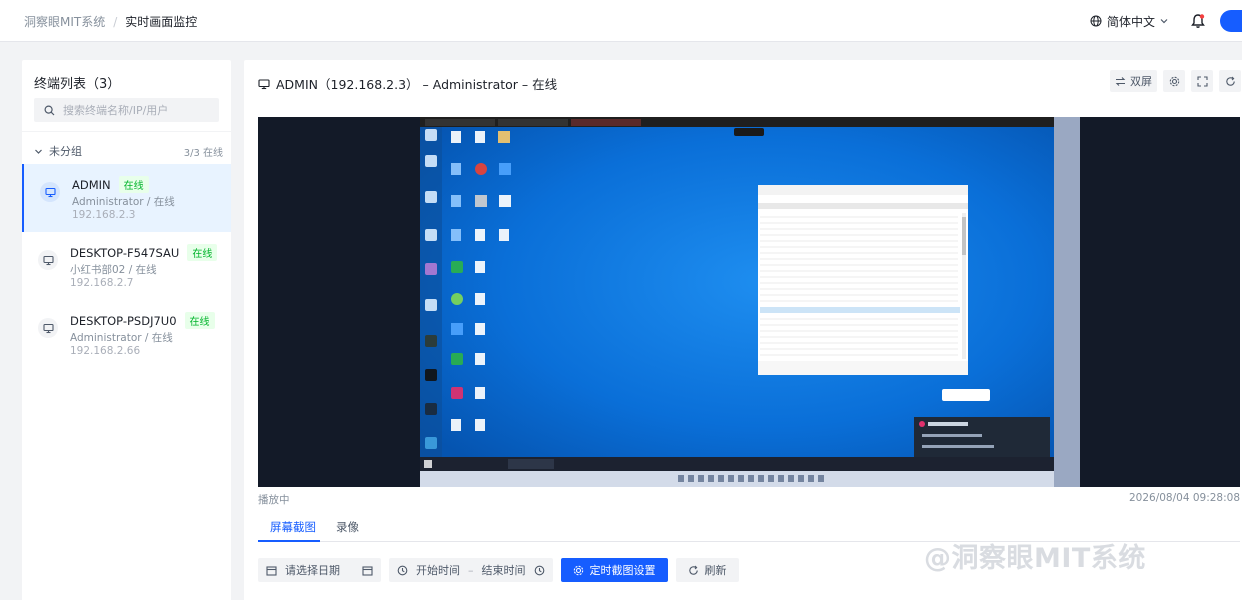 This screenshot has height=600, width=1242. Describe the element at coordinates (504, 570) in the screenshot. I see `end-time: 结束时间` at that location.